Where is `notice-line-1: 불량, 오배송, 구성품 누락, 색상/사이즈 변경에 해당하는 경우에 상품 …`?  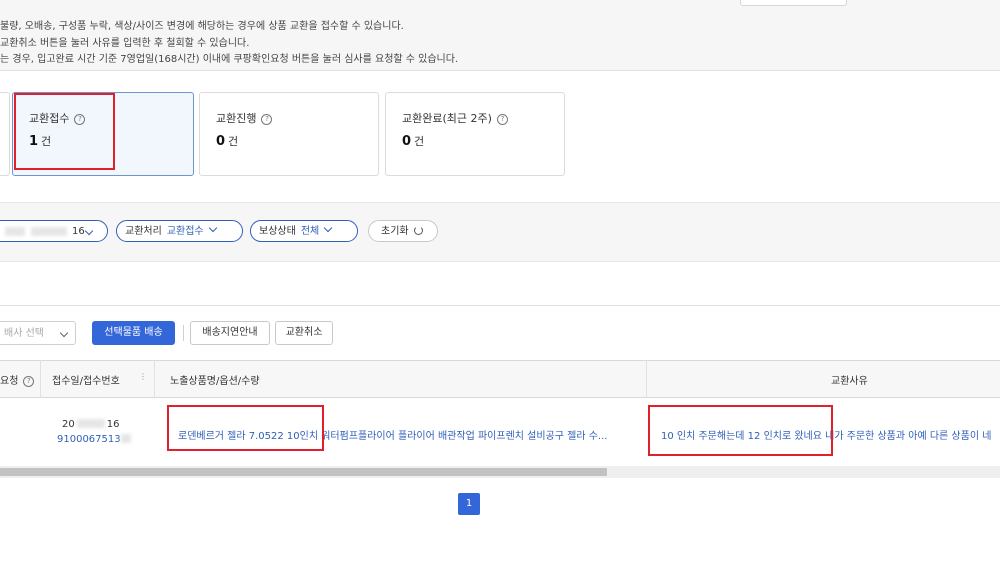
notice-line-1: 불량, 오배송, 구성품 누락, 색상/사이즈 변경에 해당하는 경우에 상품 … is located at coordinates (202, 26).